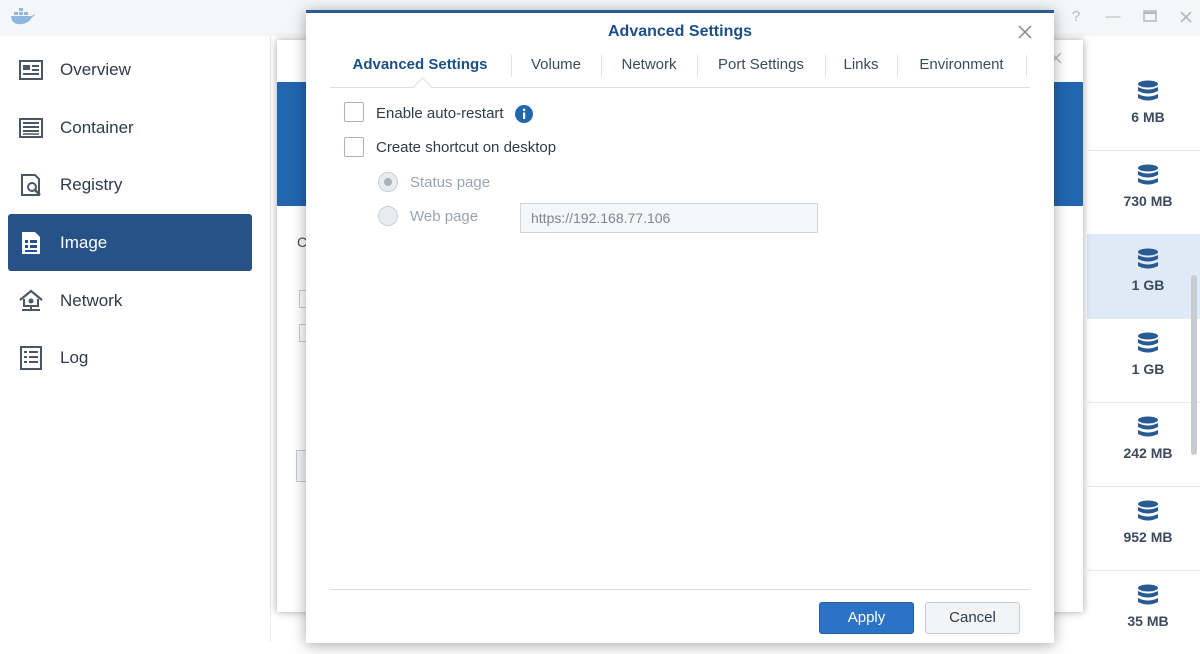  I want to click on status-page-label: Status page, so click(450, 182).